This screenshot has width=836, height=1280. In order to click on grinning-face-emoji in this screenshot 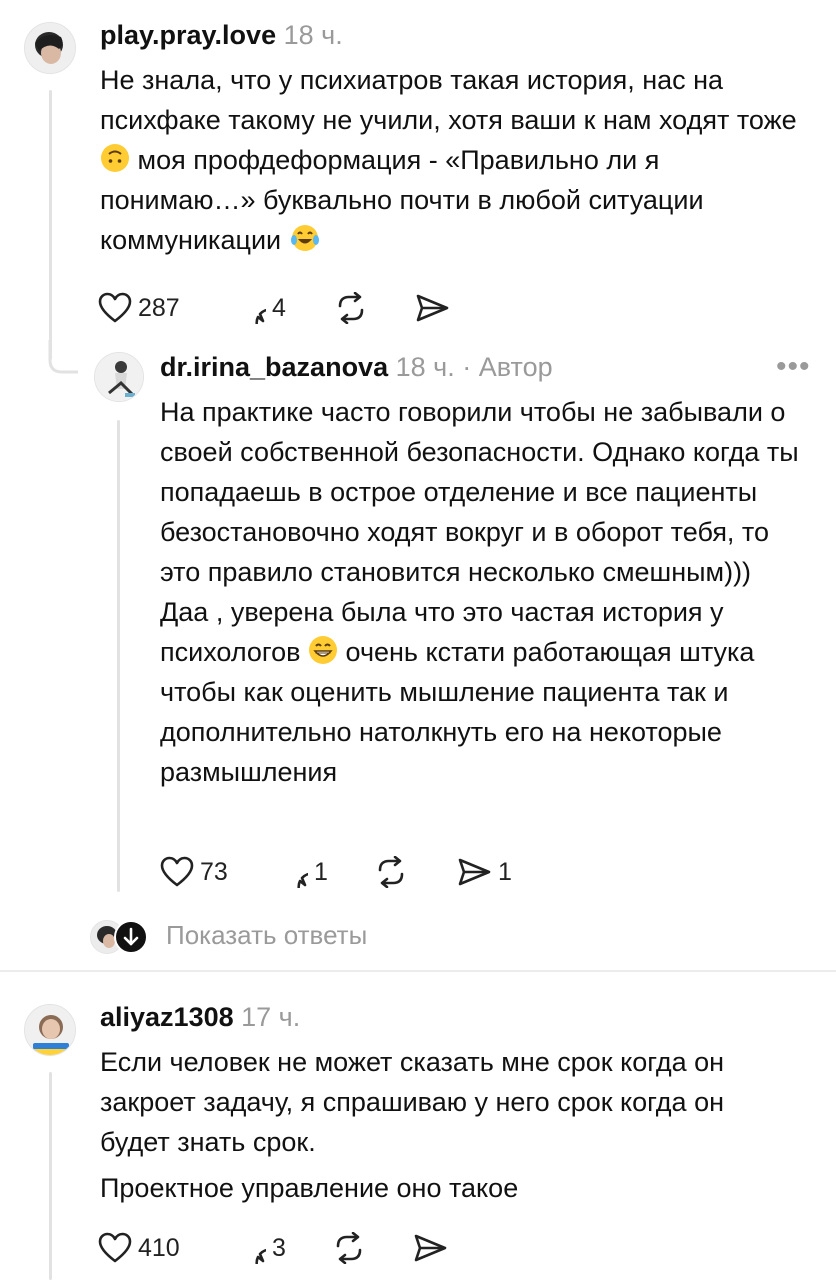, I will do `click(323, 650)`.